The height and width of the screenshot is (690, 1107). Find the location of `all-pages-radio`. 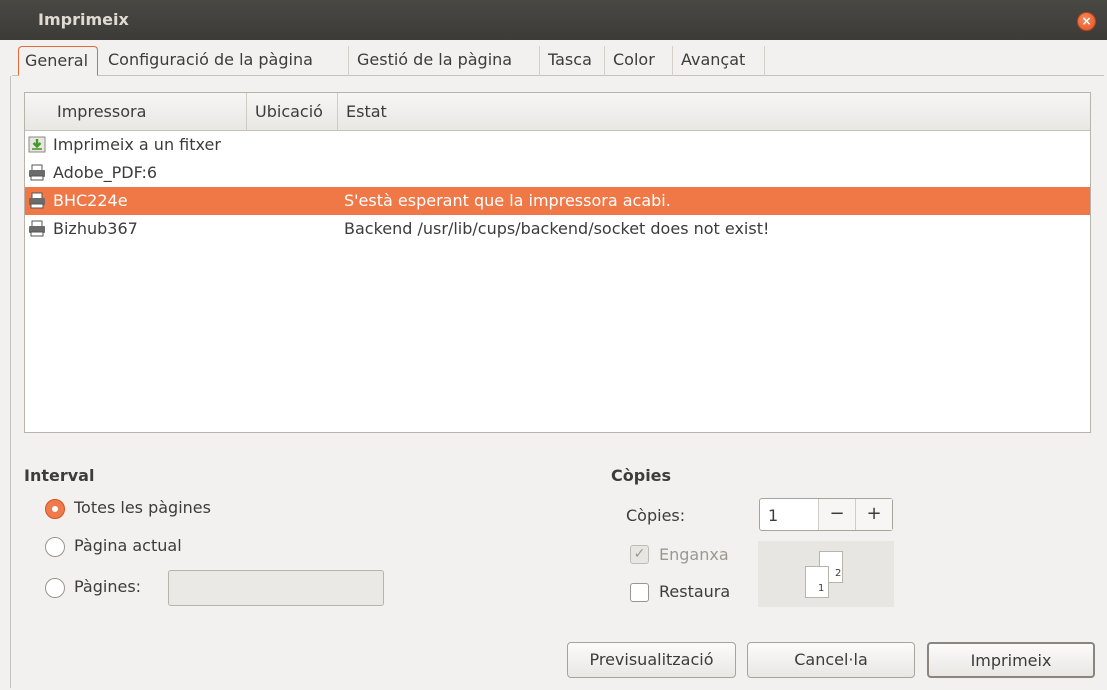

all-pages-radio is located at coordinates (55, 509).